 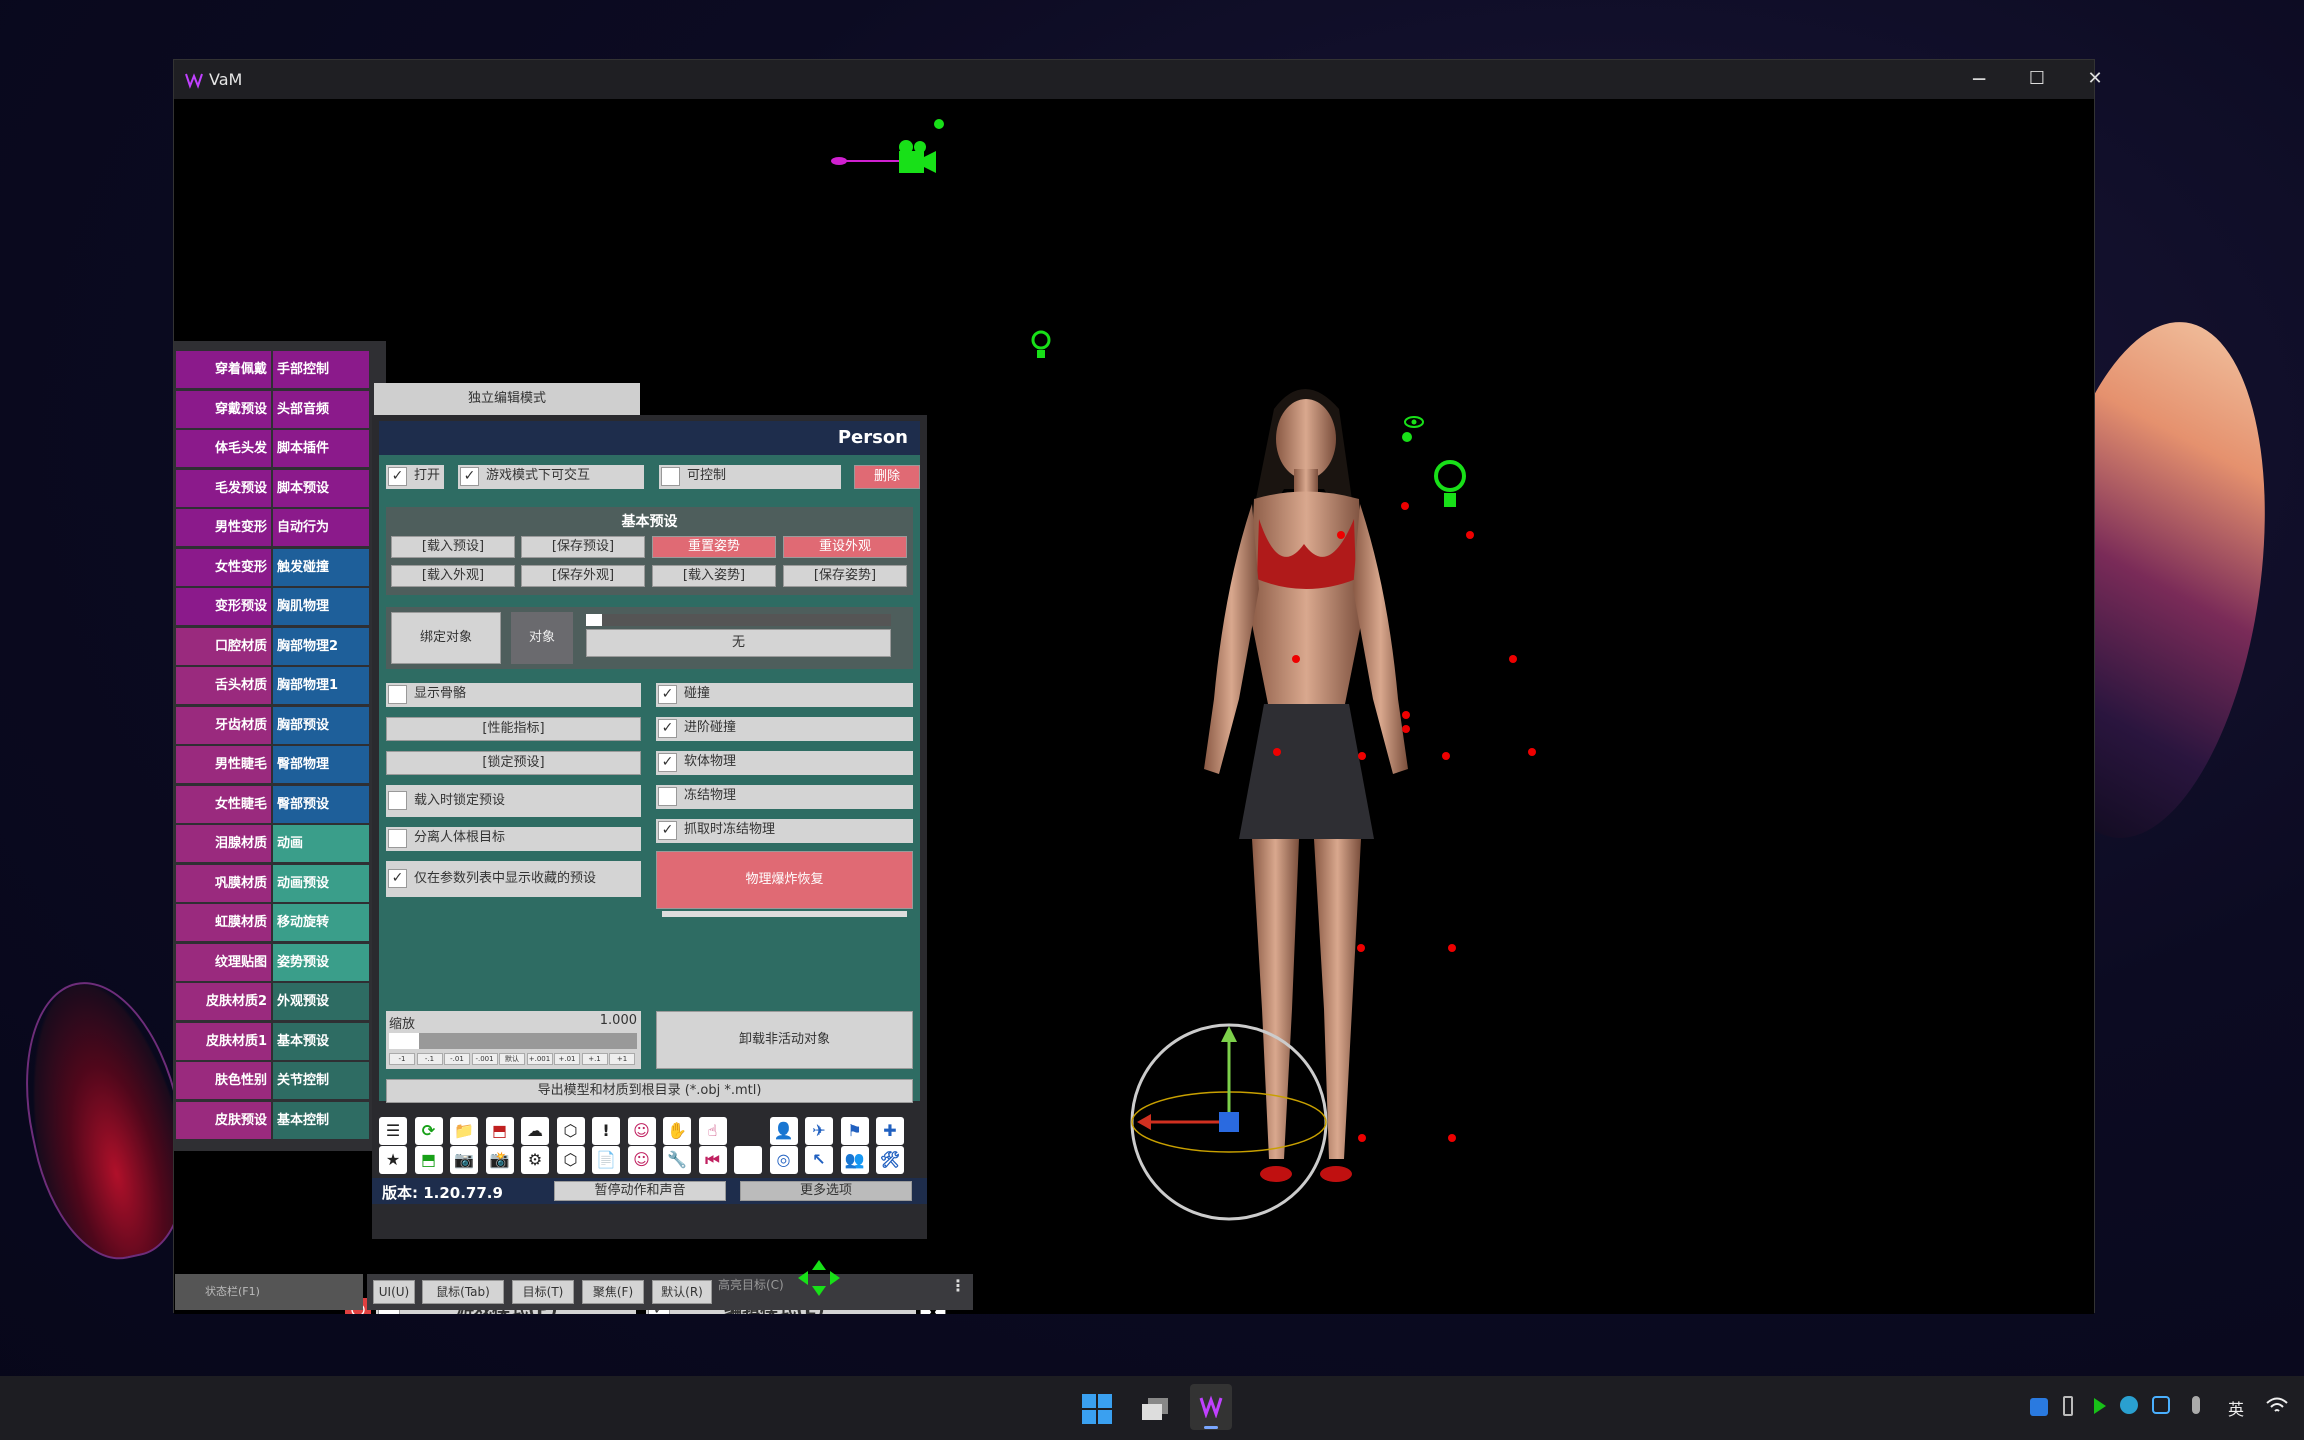 I want to click on adv-collision-checkbox: ✓ 进阶碰撞, so click(x=784, y=729).